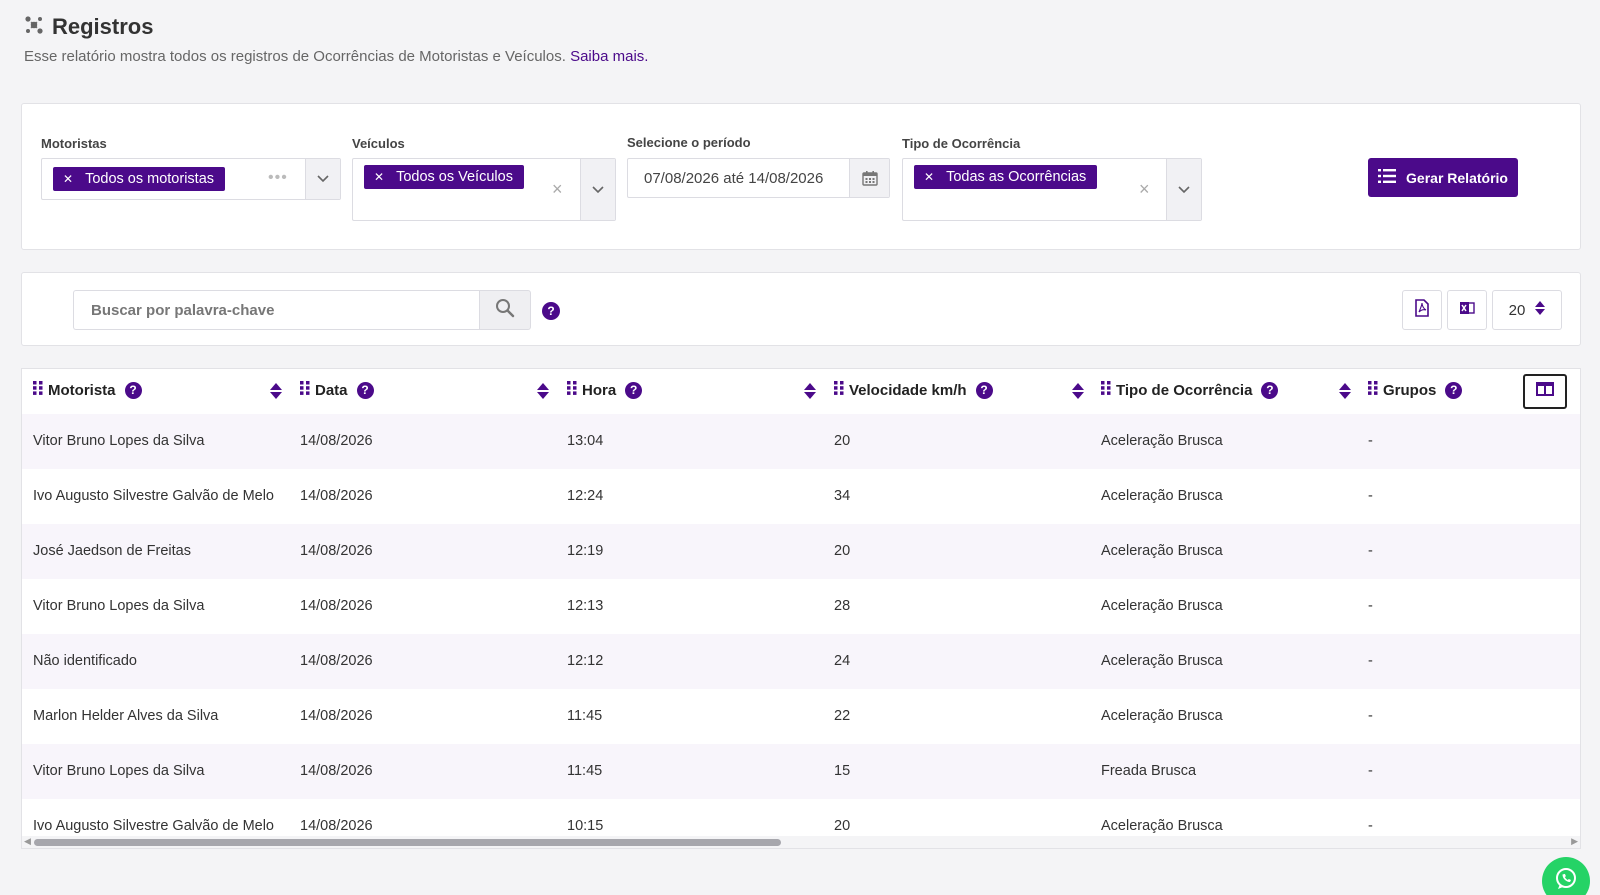 Image resolution: width=1600 pixels, height=895 pixels. I want to click on drivers-tag: ✕ Todos os motoristas, so click(139, 179).